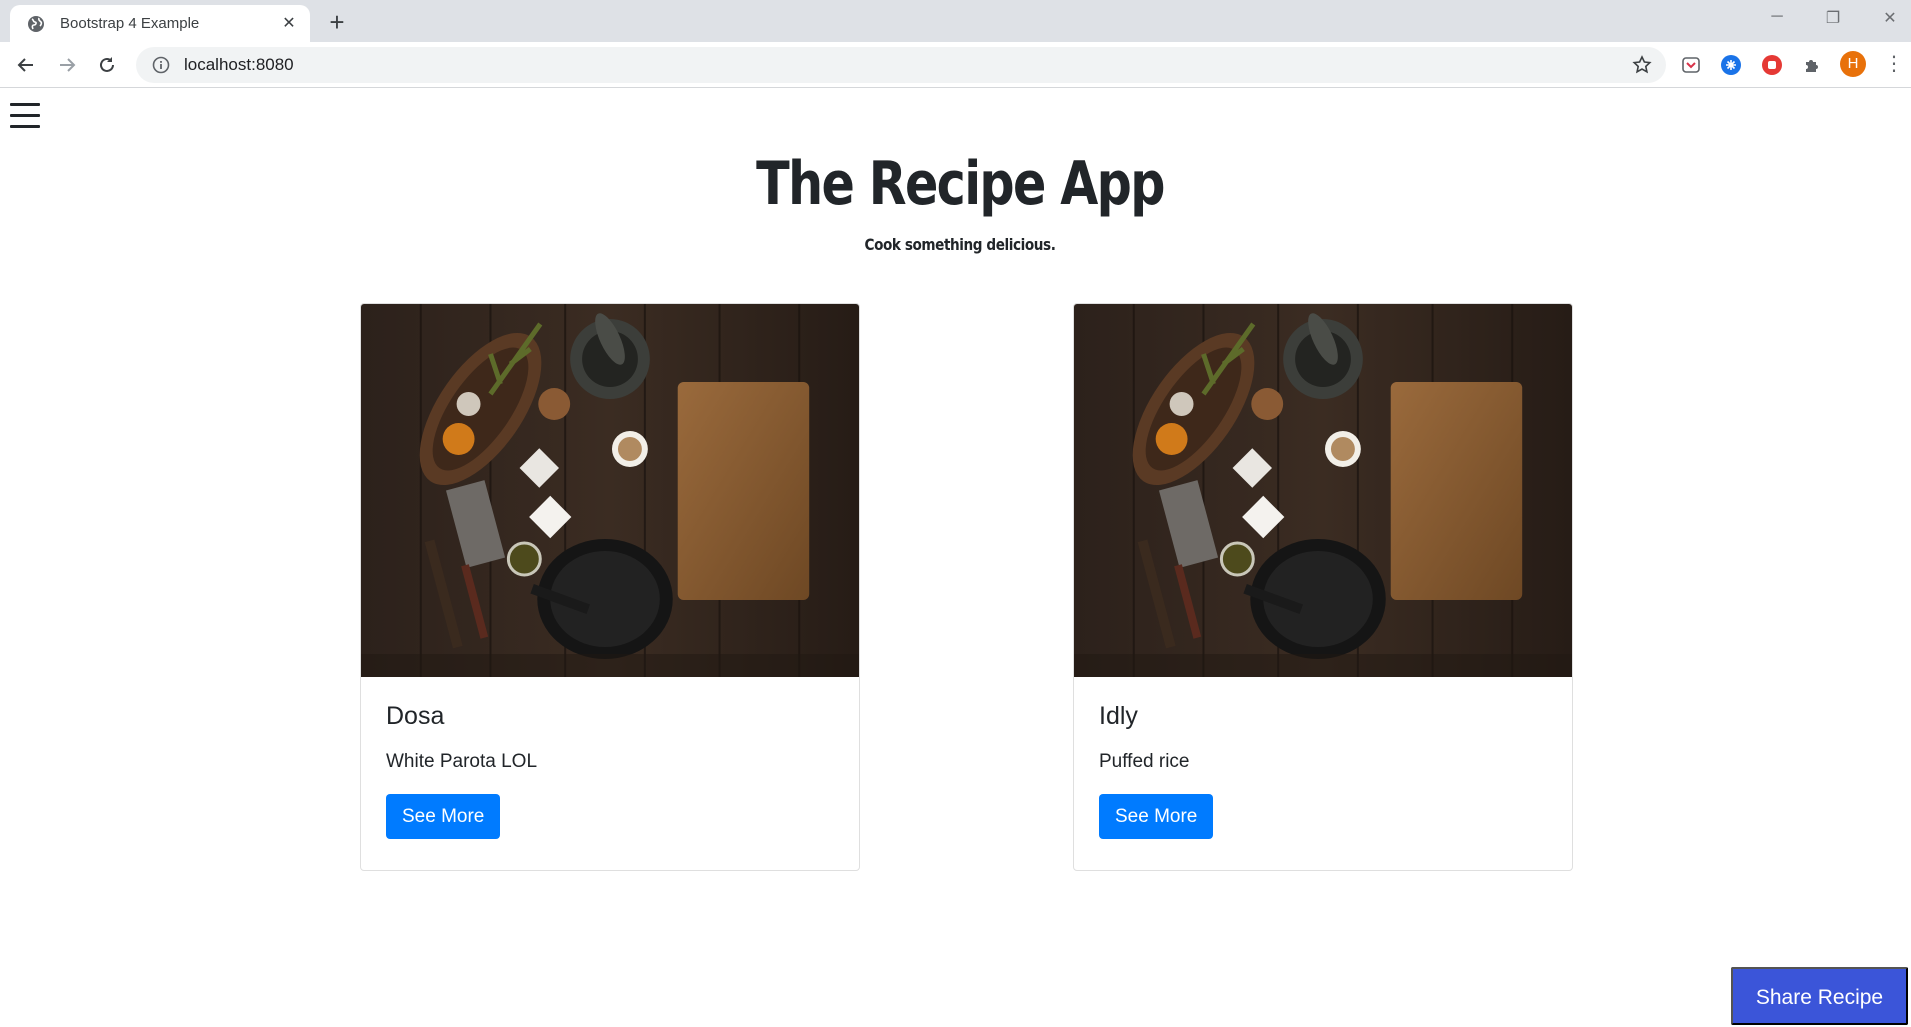  What do you see at coordinates (1812, 65) in the screenshot?
I see `extensions-puzzle-icon` at bounding box center [1812, 65].